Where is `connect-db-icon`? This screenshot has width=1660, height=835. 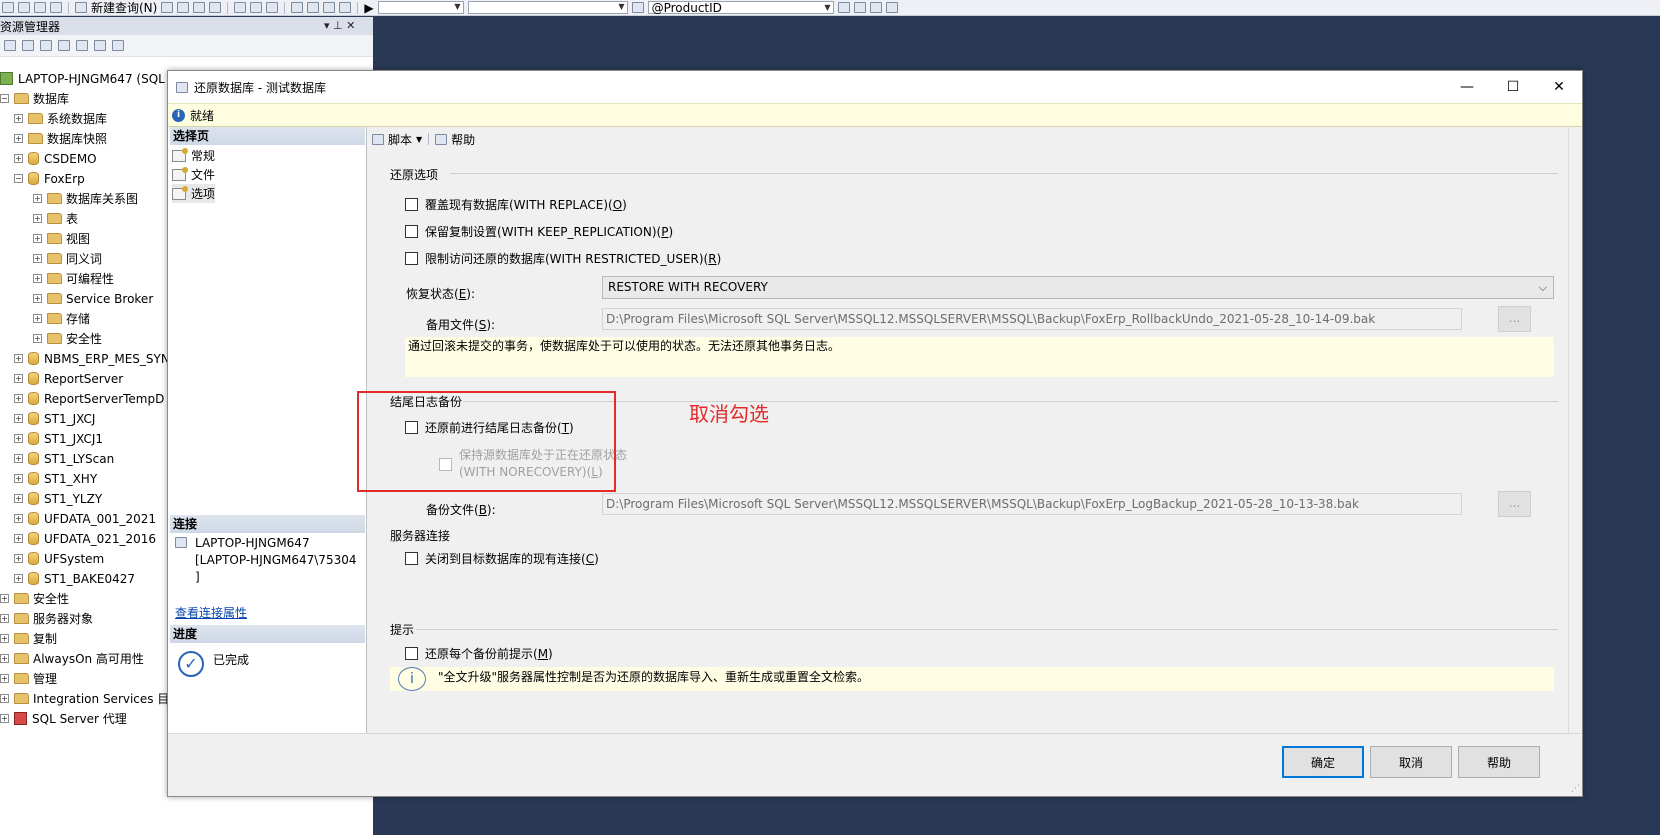
connect-db-icon is located at coordinates (28, 45).